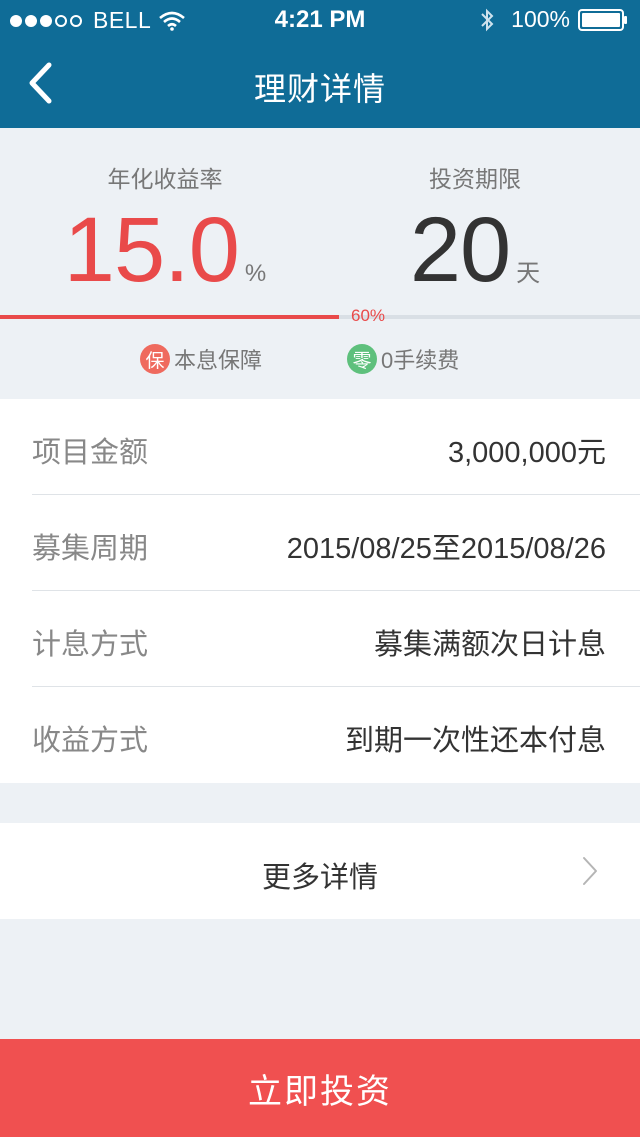 The height and width of the screenshot is (1137, 640). Describe the element at coordinates (255, 273) in the screenshot. I see `annual-rate-unit: %` at that location.